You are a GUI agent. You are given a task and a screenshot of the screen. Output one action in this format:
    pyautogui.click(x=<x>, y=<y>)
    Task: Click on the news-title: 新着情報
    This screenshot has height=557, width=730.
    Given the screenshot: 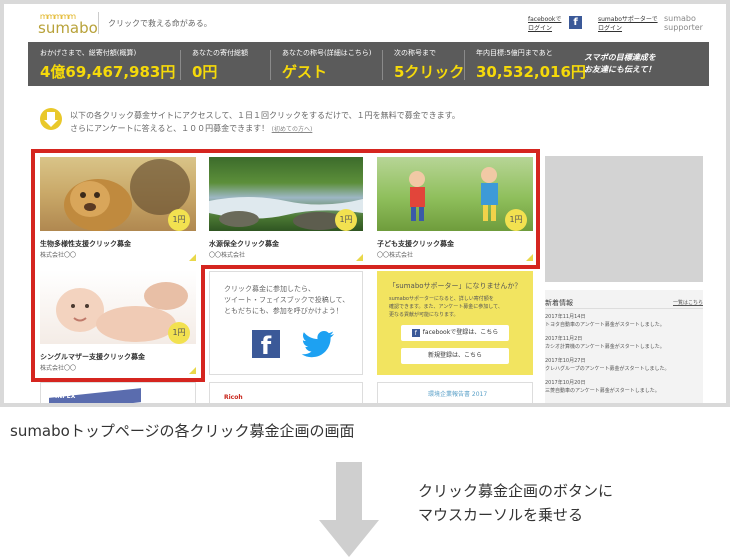 What is the action you would take?
    pyautogui.click(x=559, y=303)
    